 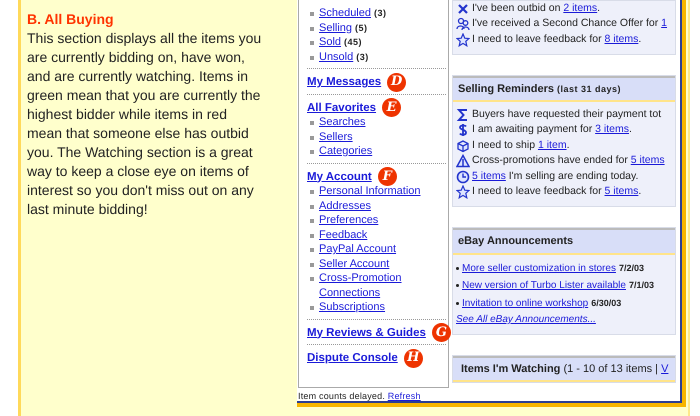 I want to click on reminder-link: 8 items, so click(x=621, y=38).